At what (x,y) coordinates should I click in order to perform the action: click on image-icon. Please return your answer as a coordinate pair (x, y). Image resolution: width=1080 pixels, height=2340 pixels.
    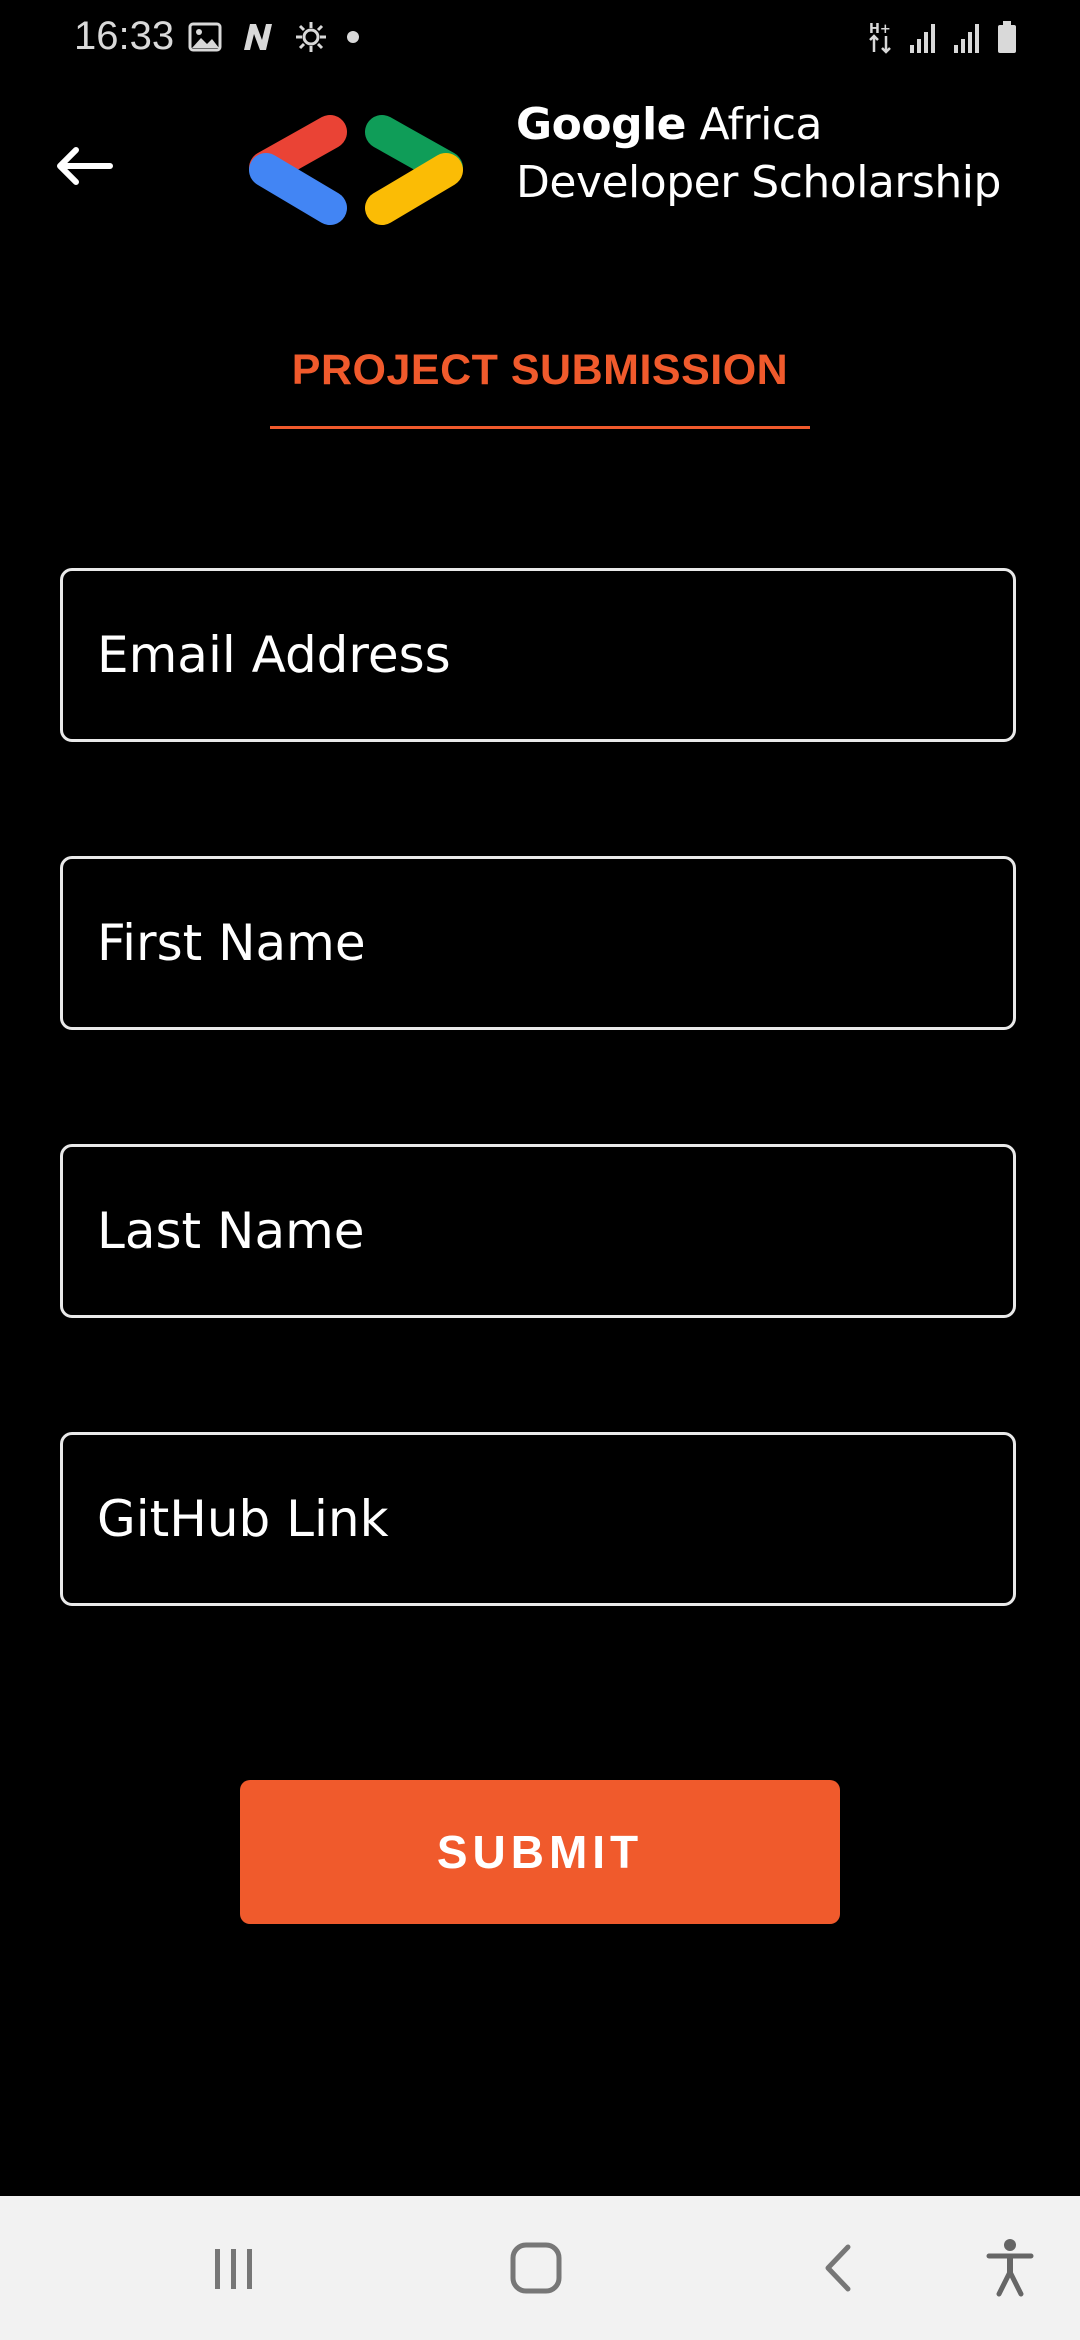
    Looking at the image, I should click on (205, 39).